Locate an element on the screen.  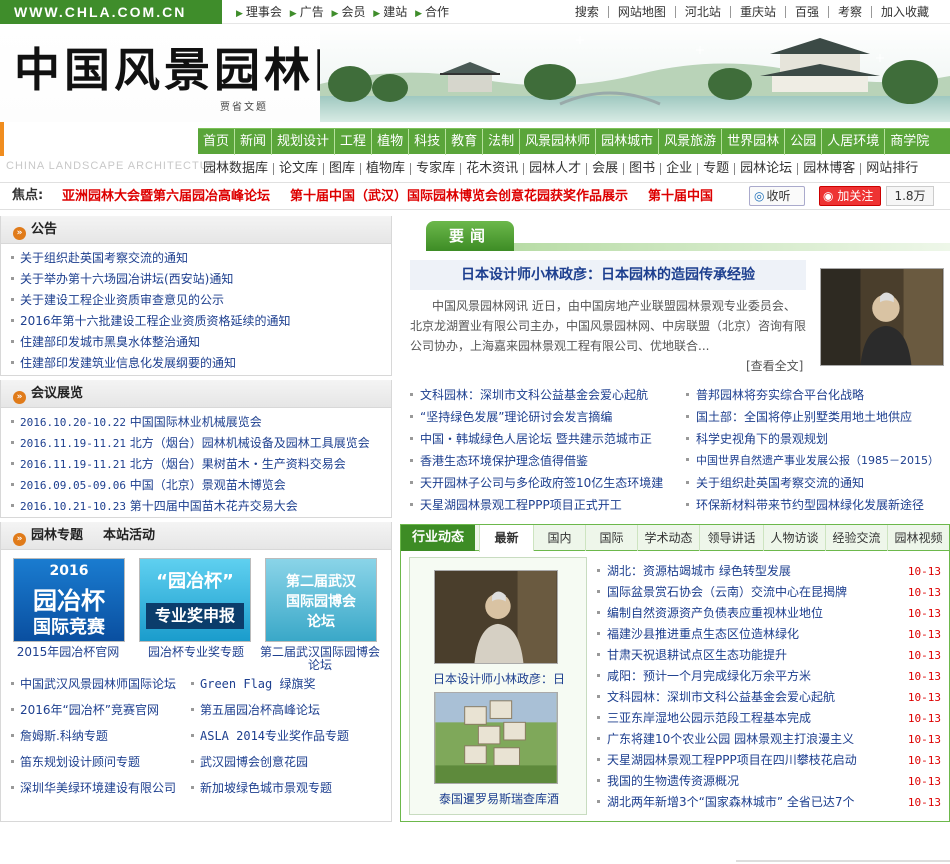
news-item: 普邦园林将夯实综合平台化战略 is located at coordinates (817, 395).